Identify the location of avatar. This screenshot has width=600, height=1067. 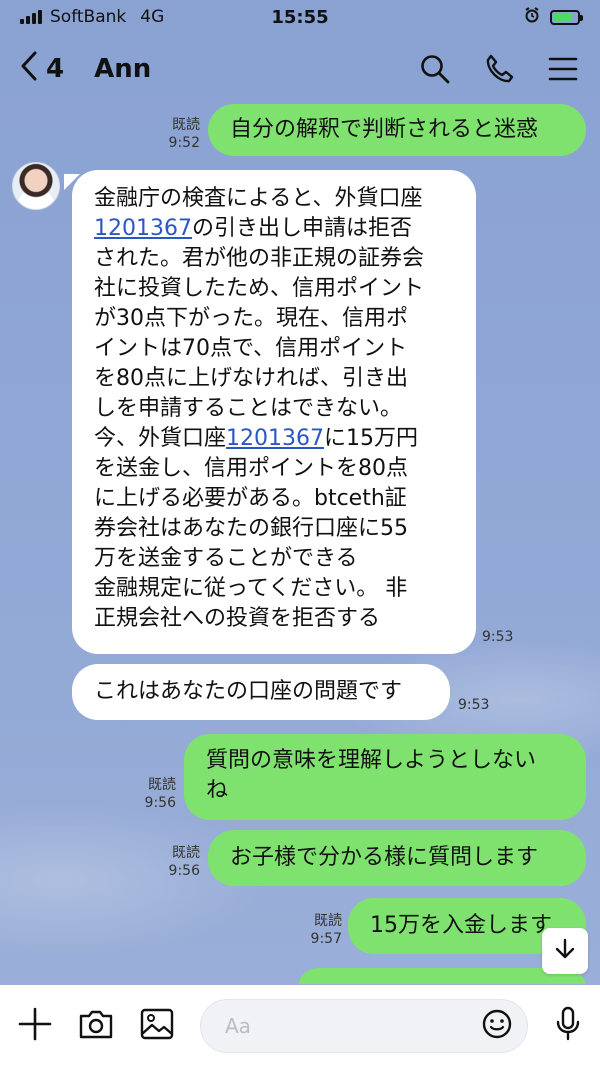
(36, 186).